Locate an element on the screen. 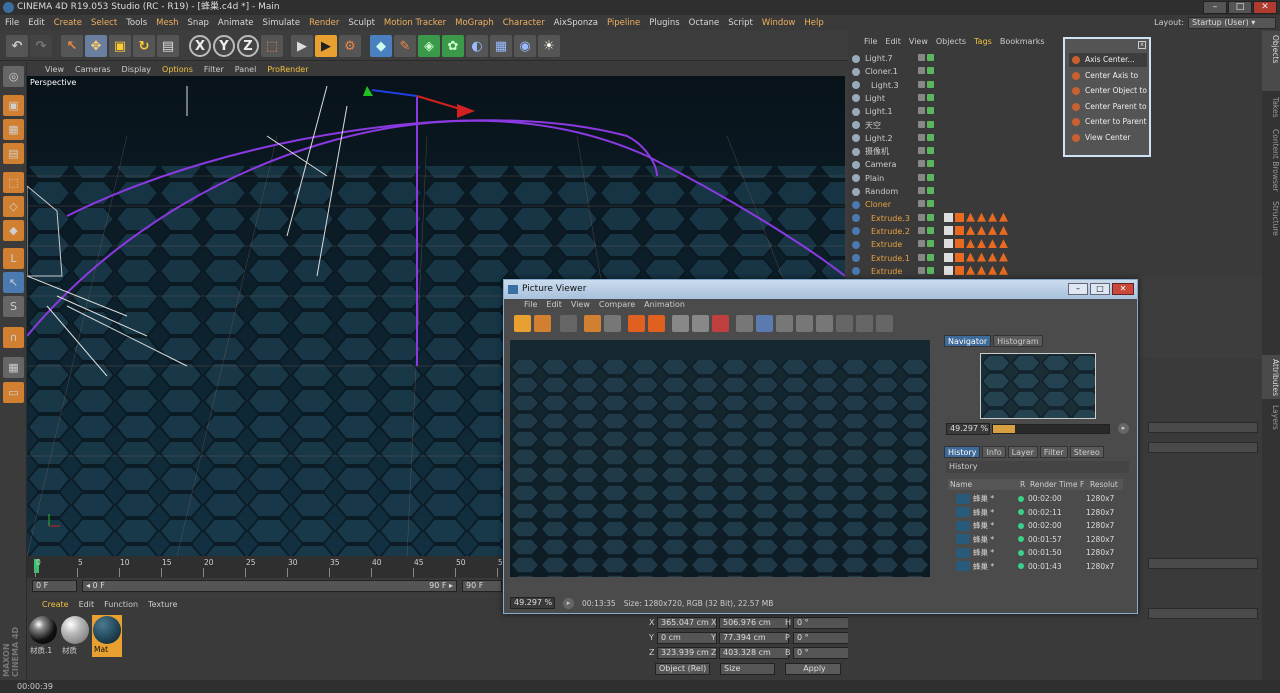 The image size is (1280, 693). menu-plugins: Plugins is located at coordinates (664, 23).